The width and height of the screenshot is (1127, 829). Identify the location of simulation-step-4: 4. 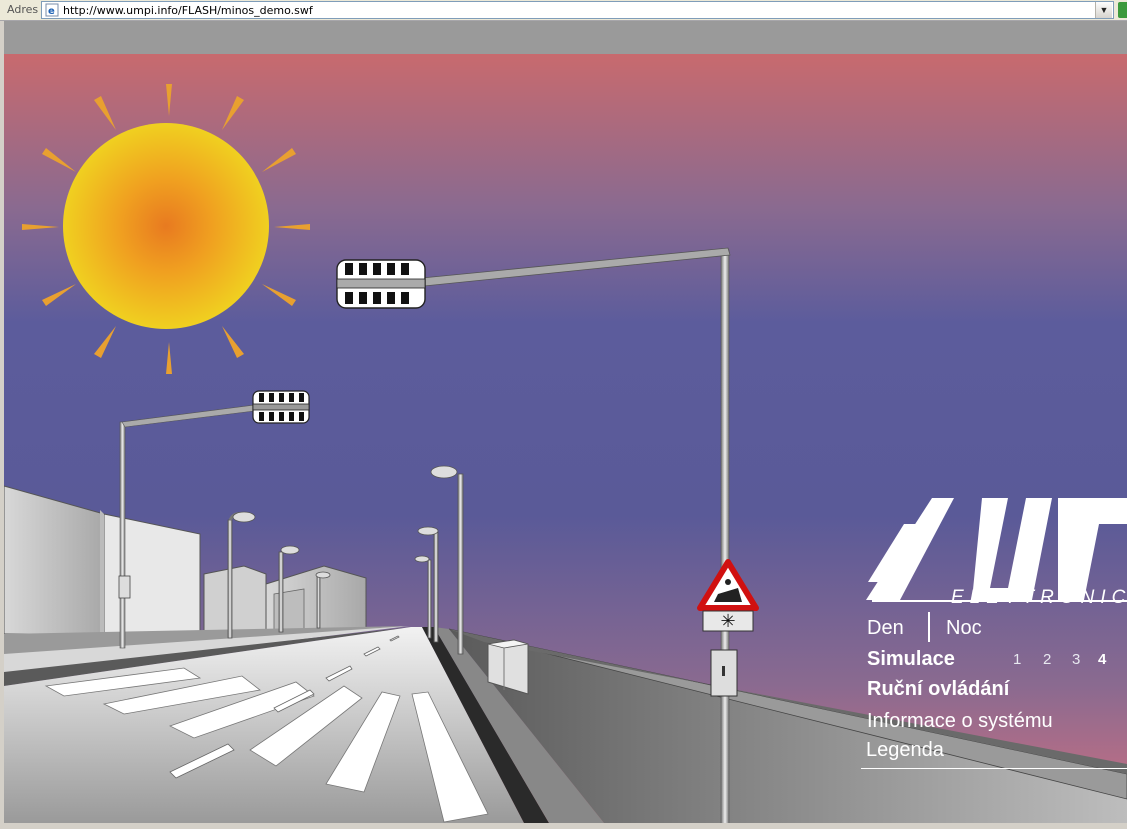
(1102, 659).